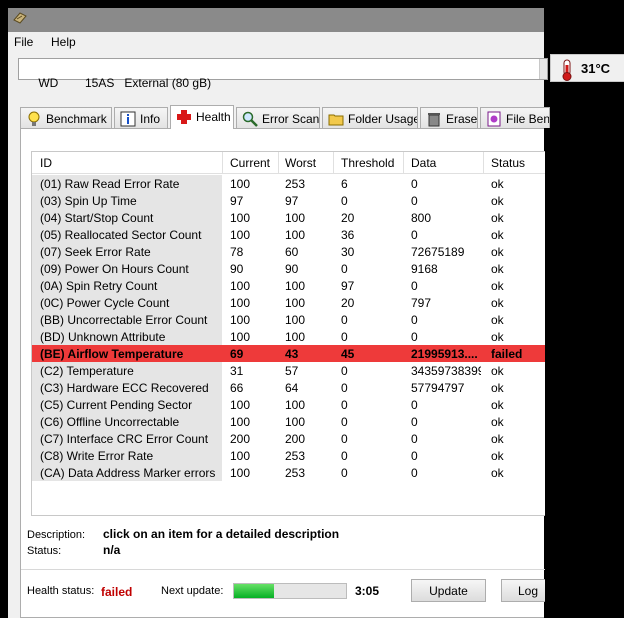  I want to click on attribute-id-cell: (BE) Airflow Temperature, so click(127, 353).